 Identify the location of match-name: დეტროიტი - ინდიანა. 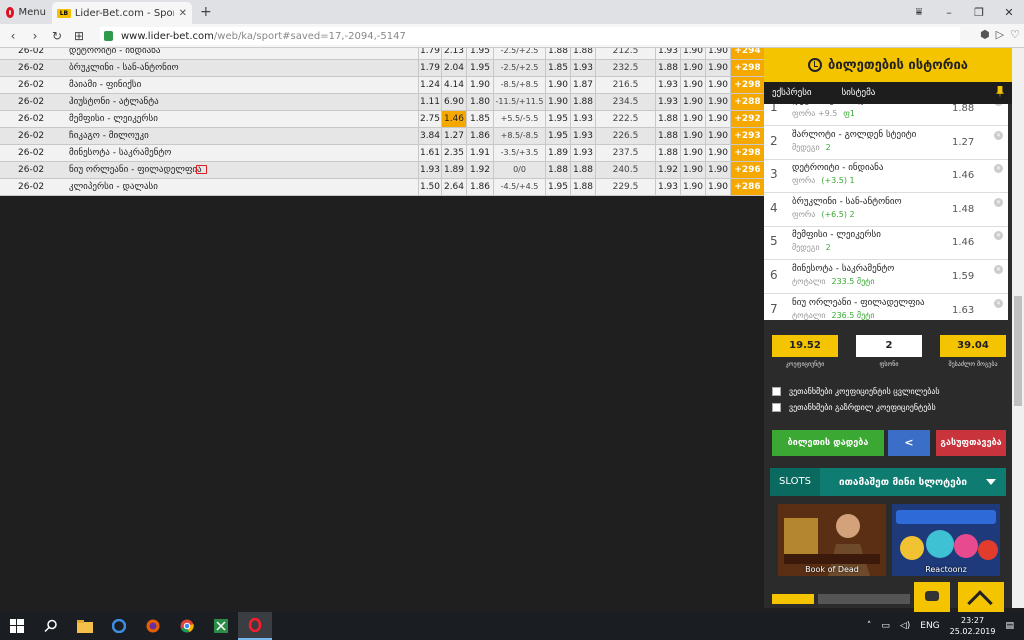
(142, 53).